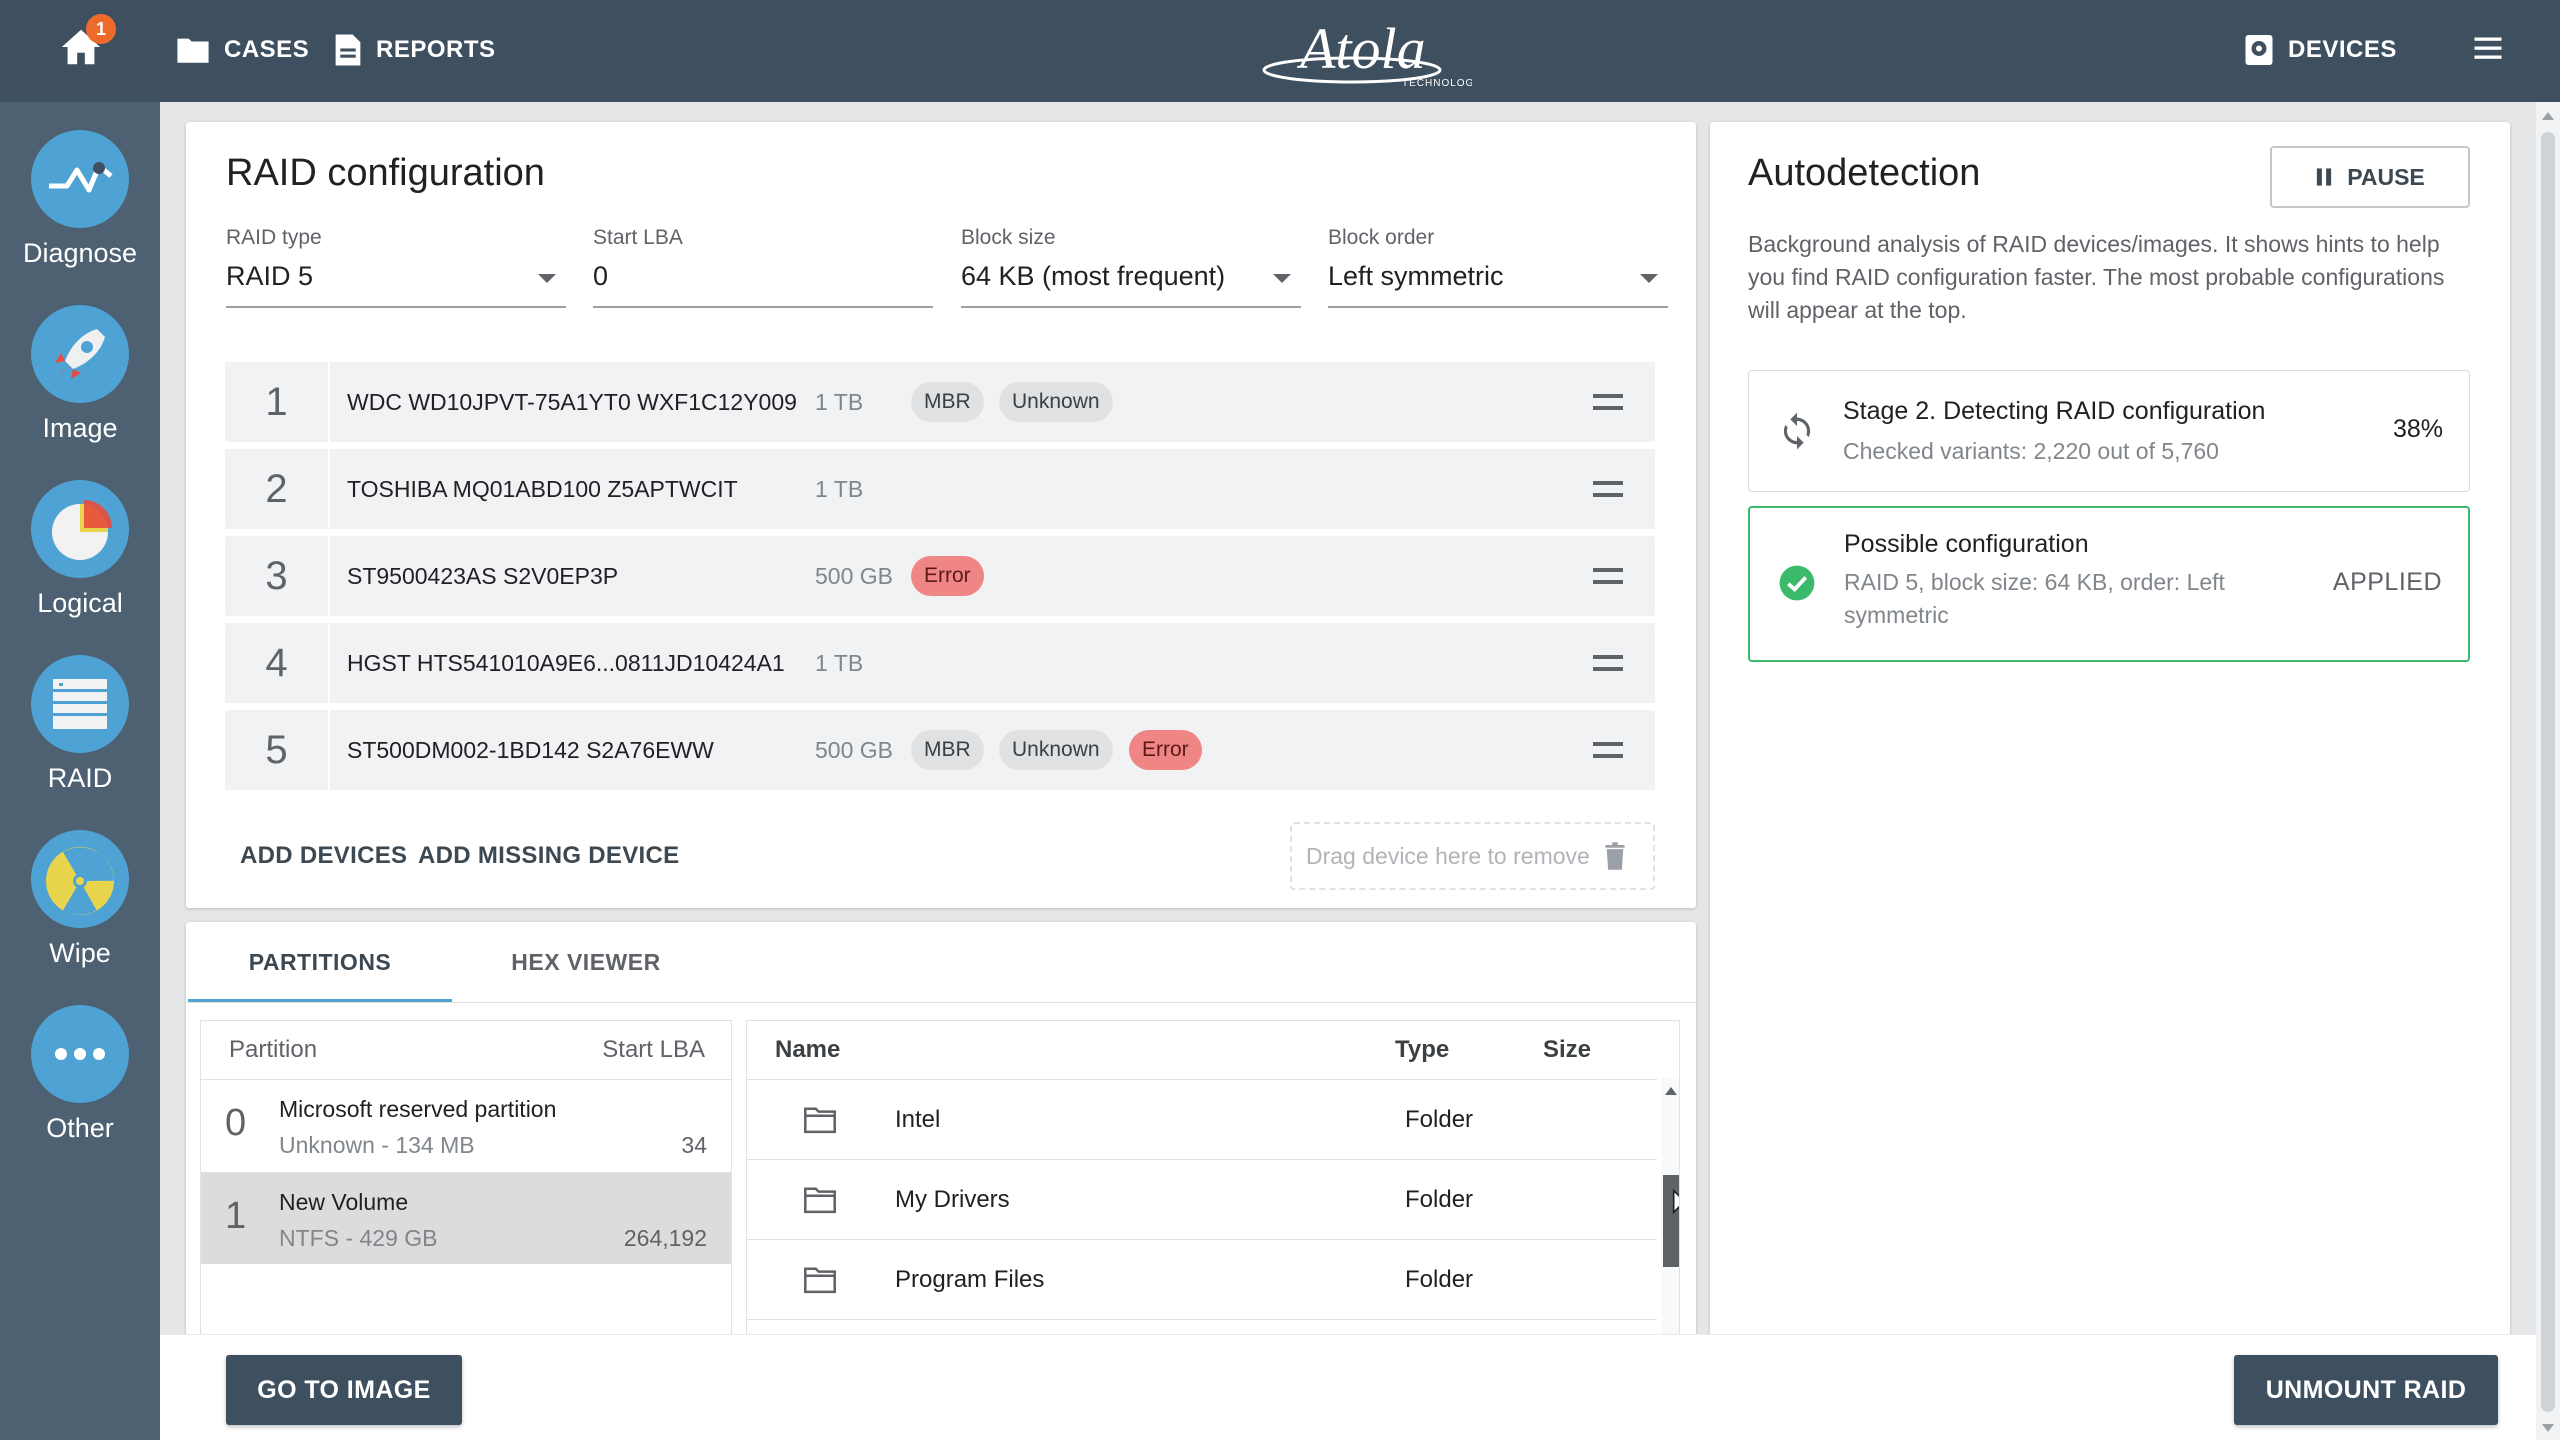 This screenshot has height=1440, width=2560. What do you see at coordinates (101, 29) in the screenshot?
I see `notification-badge: 1` at bounding box center [101, 29].